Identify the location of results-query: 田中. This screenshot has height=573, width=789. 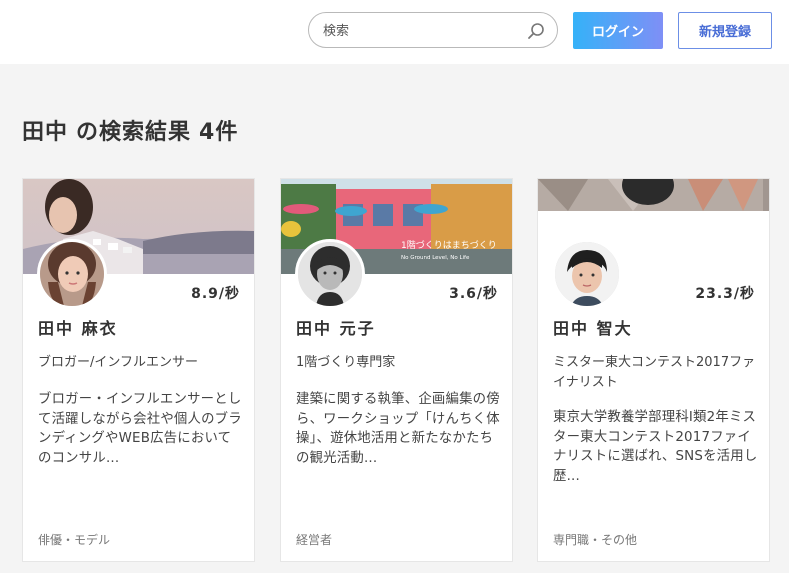
(45, 132).